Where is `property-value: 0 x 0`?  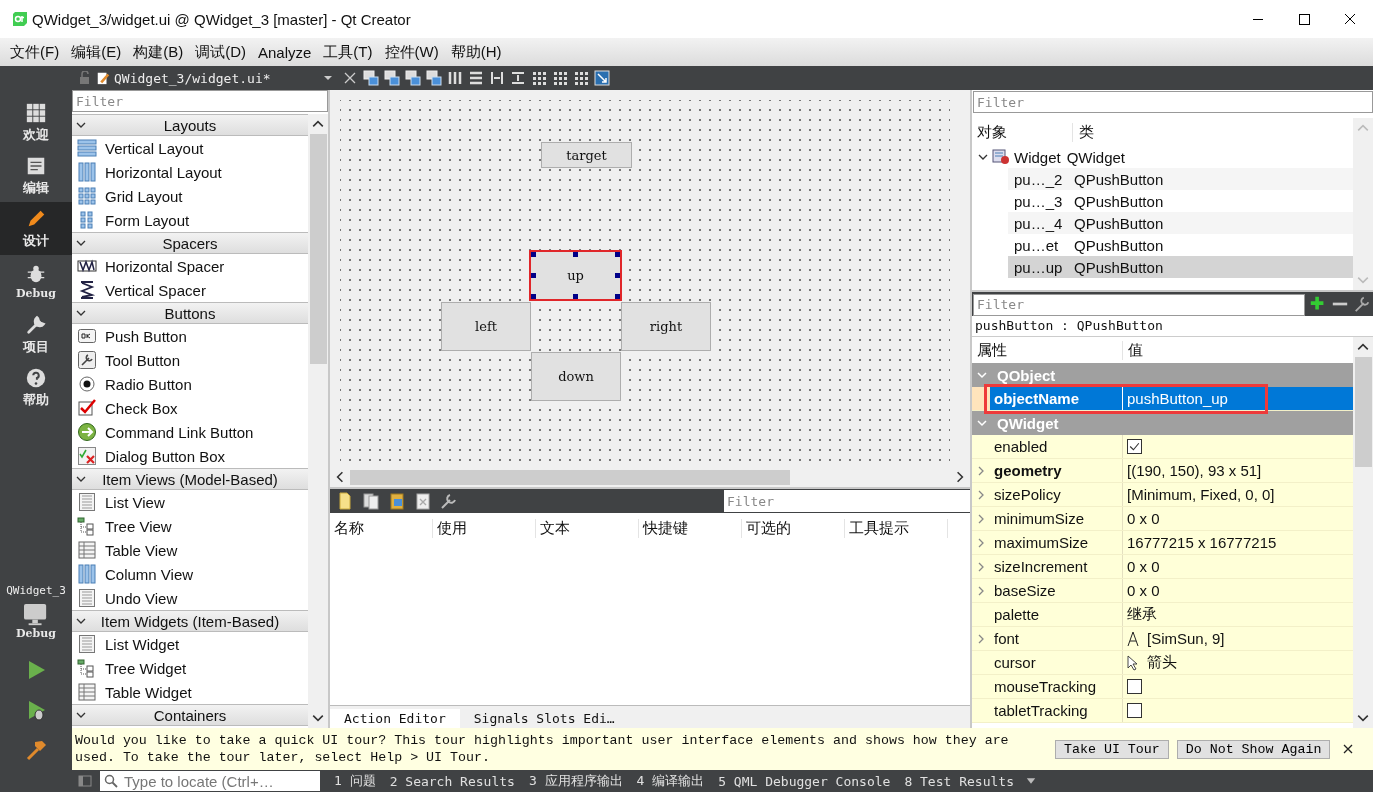
property-value: 0 x 0 is located at coordinates (1143, 590).